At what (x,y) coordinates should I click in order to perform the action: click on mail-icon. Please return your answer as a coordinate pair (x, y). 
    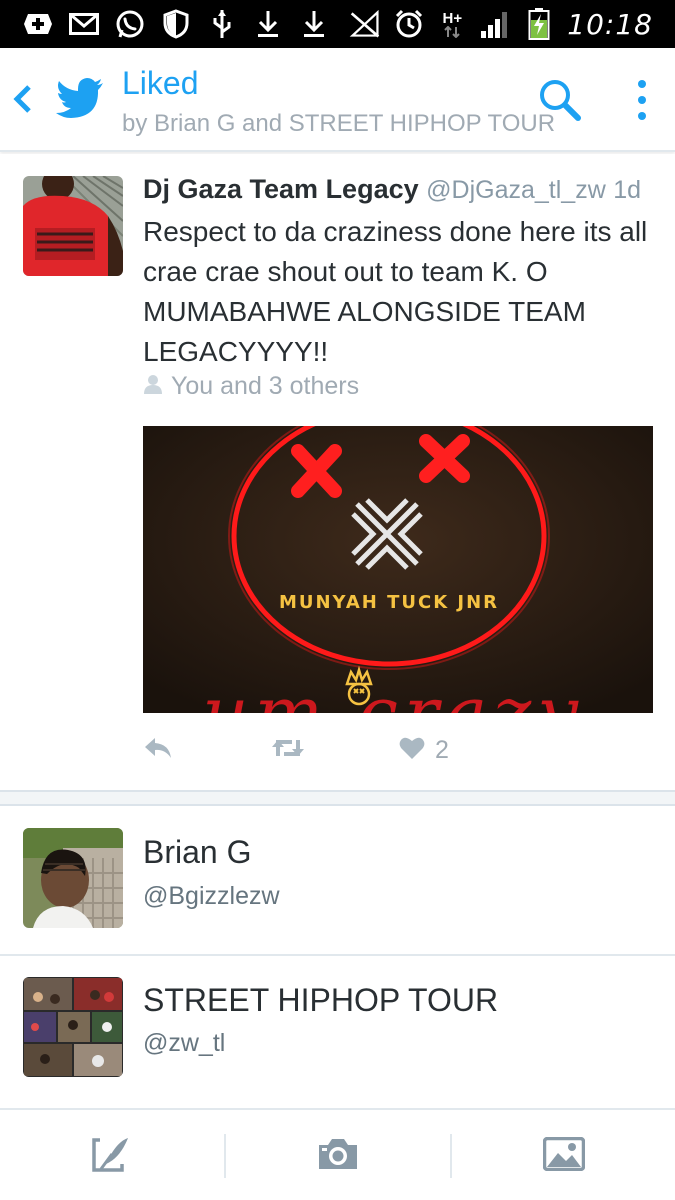
    Looking at the image, I should click on (84, 24).